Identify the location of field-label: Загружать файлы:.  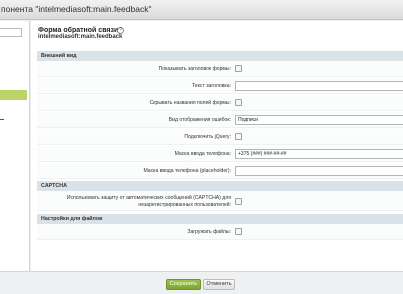
(209, 232).